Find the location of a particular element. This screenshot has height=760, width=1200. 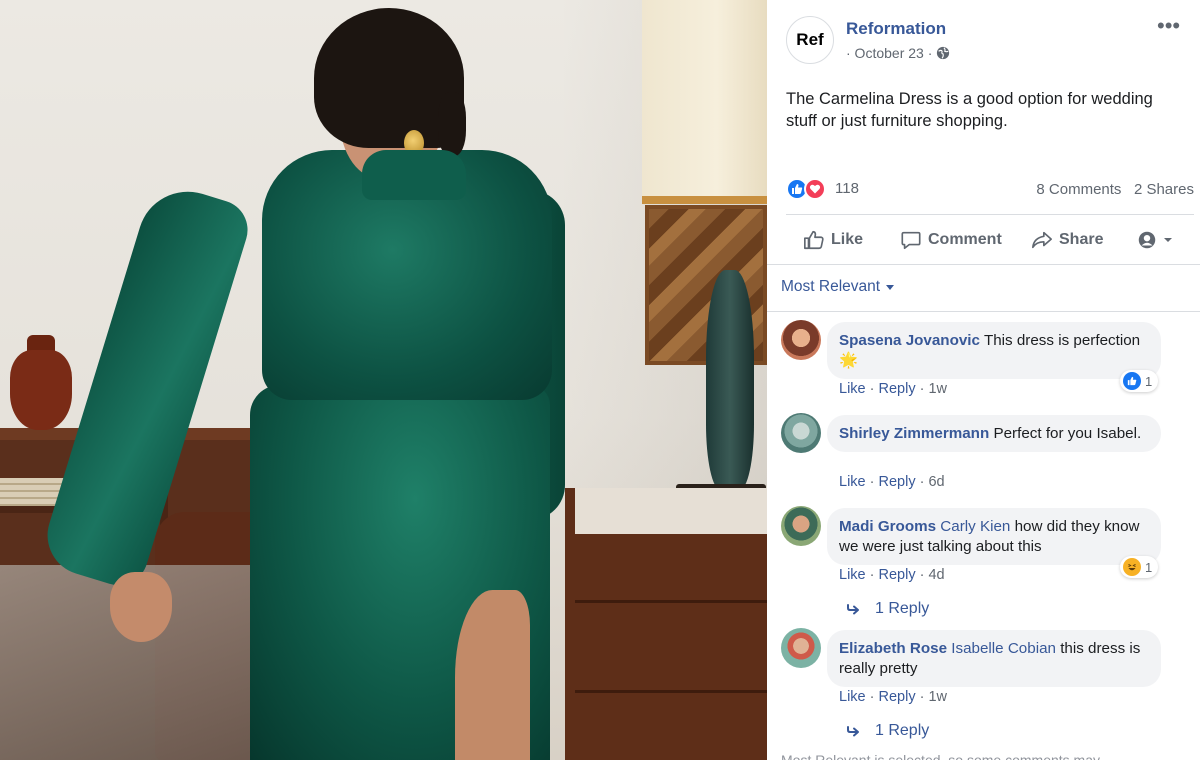

post-actions: Like Comment Share is located at coordinates (990, 240).